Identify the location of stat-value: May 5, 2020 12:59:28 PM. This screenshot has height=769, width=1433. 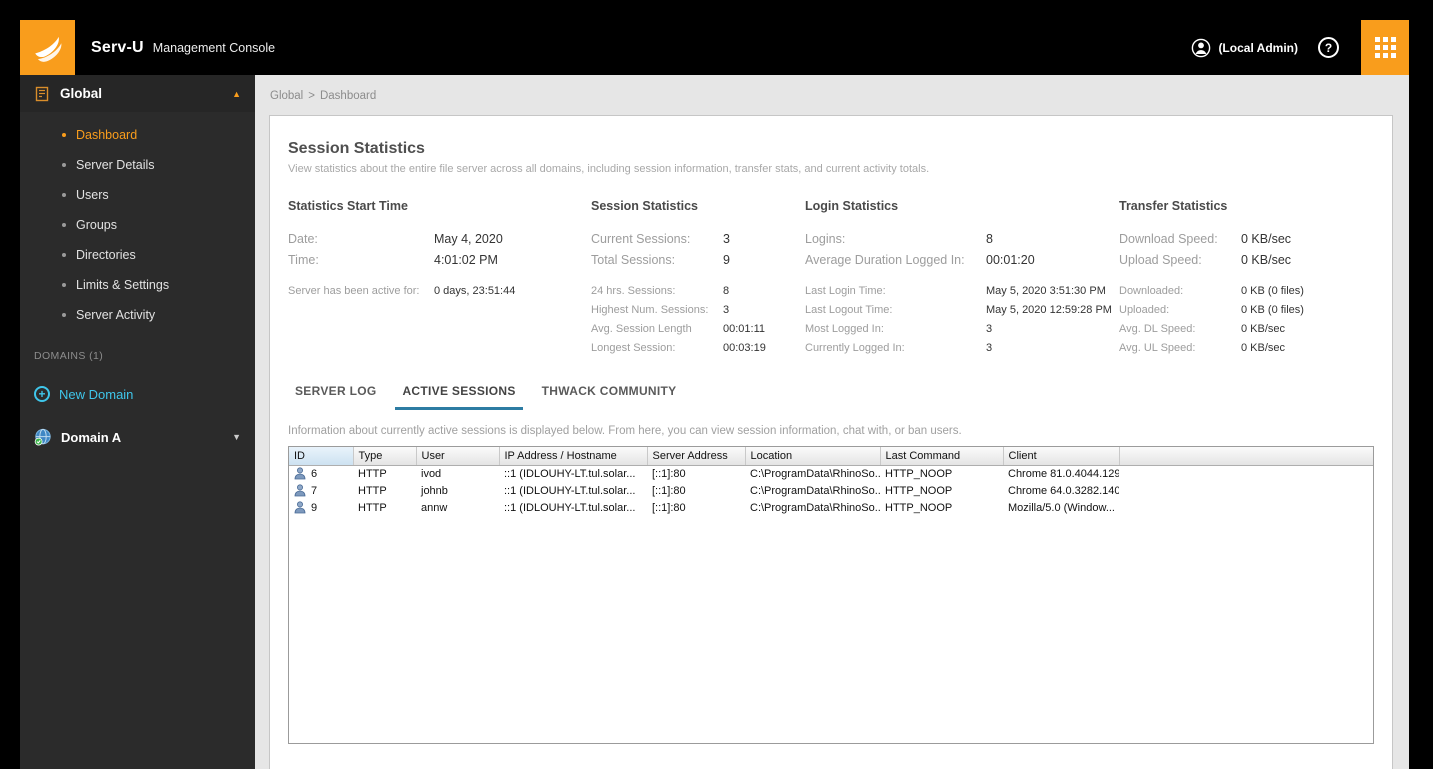
(1049, 310).